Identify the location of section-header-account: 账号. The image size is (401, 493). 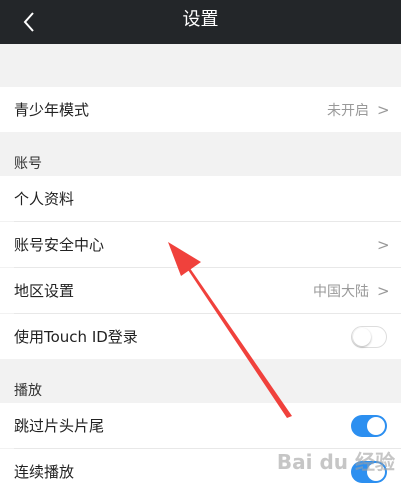
(28, 164).